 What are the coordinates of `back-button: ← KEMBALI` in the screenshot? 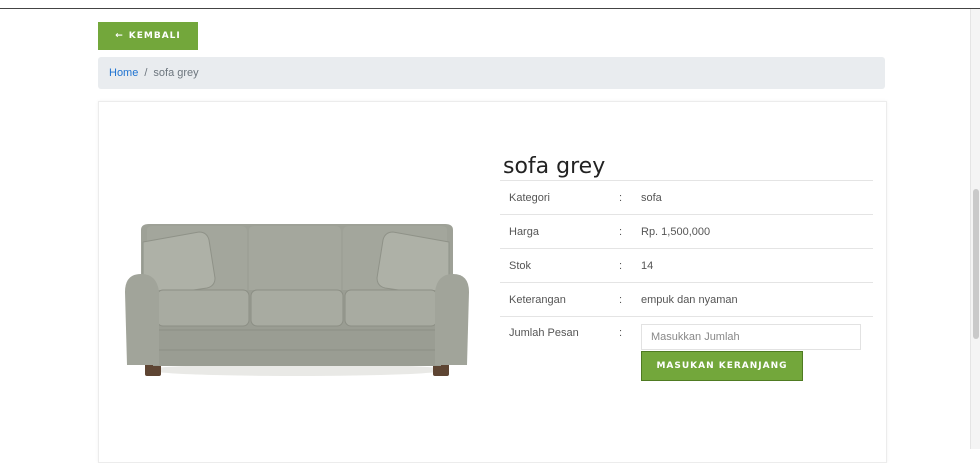 It's located at (148, 36).